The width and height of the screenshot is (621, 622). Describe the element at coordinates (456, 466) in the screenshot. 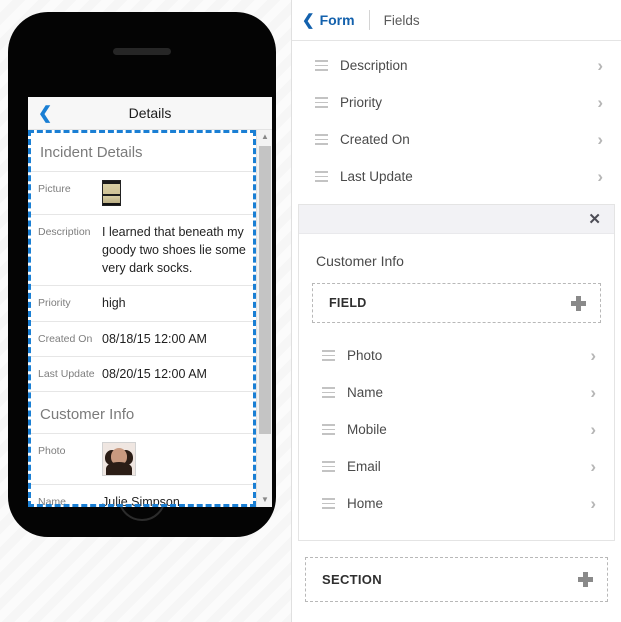

I see `field-row-email: Email ›` at that location.